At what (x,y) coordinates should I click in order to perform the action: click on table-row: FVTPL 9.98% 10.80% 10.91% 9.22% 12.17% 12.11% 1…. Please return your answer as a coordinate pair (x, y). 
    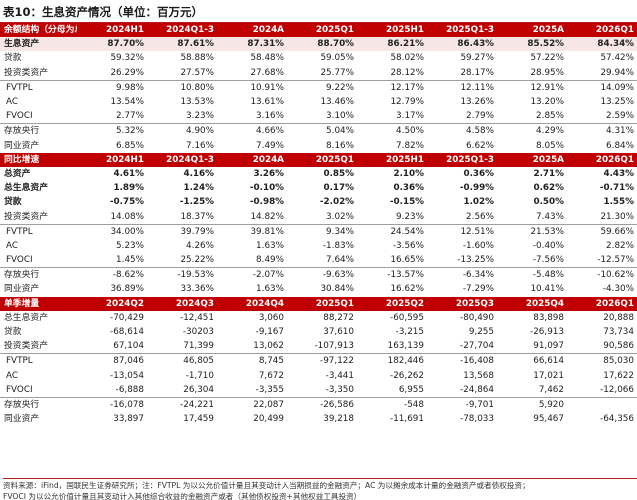
    Looking at the image, I should click on (318, 87).